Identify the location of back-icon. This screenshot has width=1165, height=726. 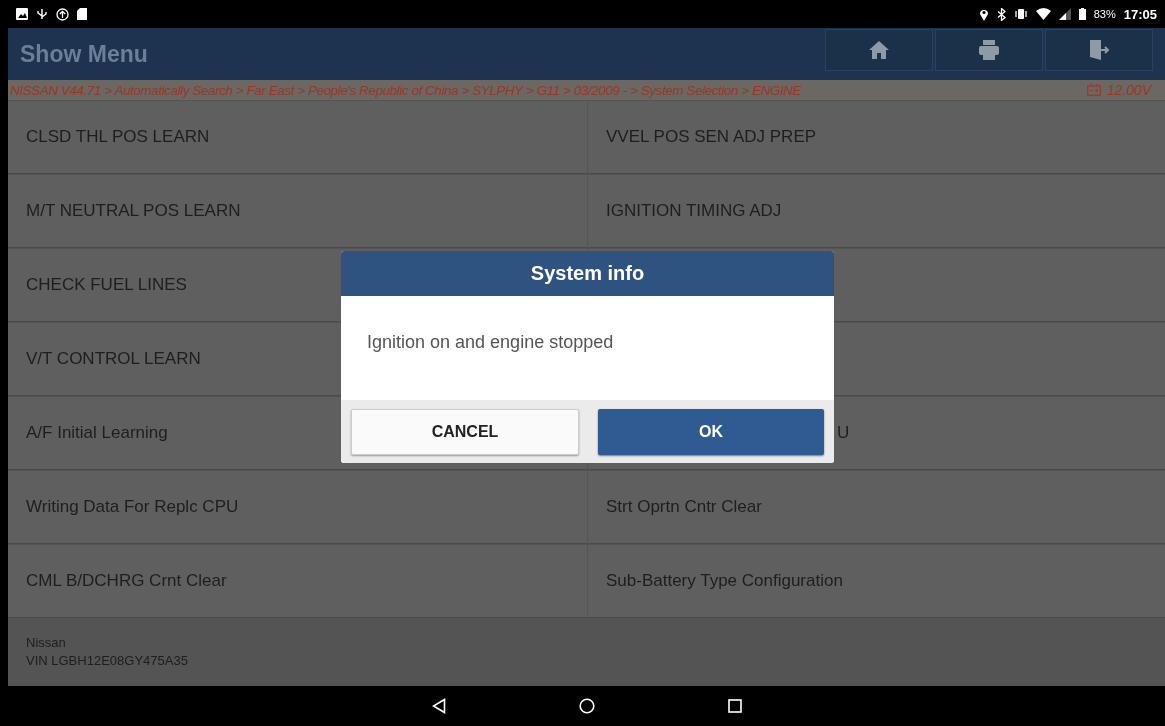
(438, 706).